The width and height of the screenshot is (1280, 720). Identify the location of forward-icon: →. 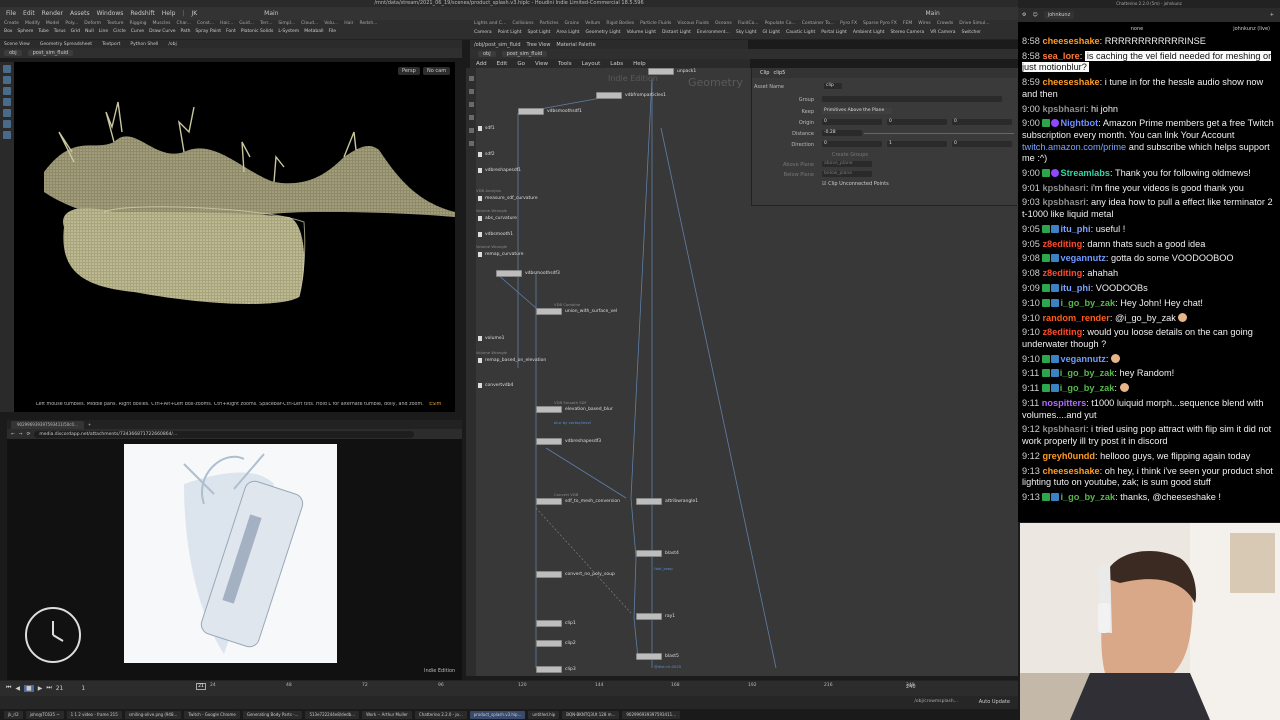
(21, 434).